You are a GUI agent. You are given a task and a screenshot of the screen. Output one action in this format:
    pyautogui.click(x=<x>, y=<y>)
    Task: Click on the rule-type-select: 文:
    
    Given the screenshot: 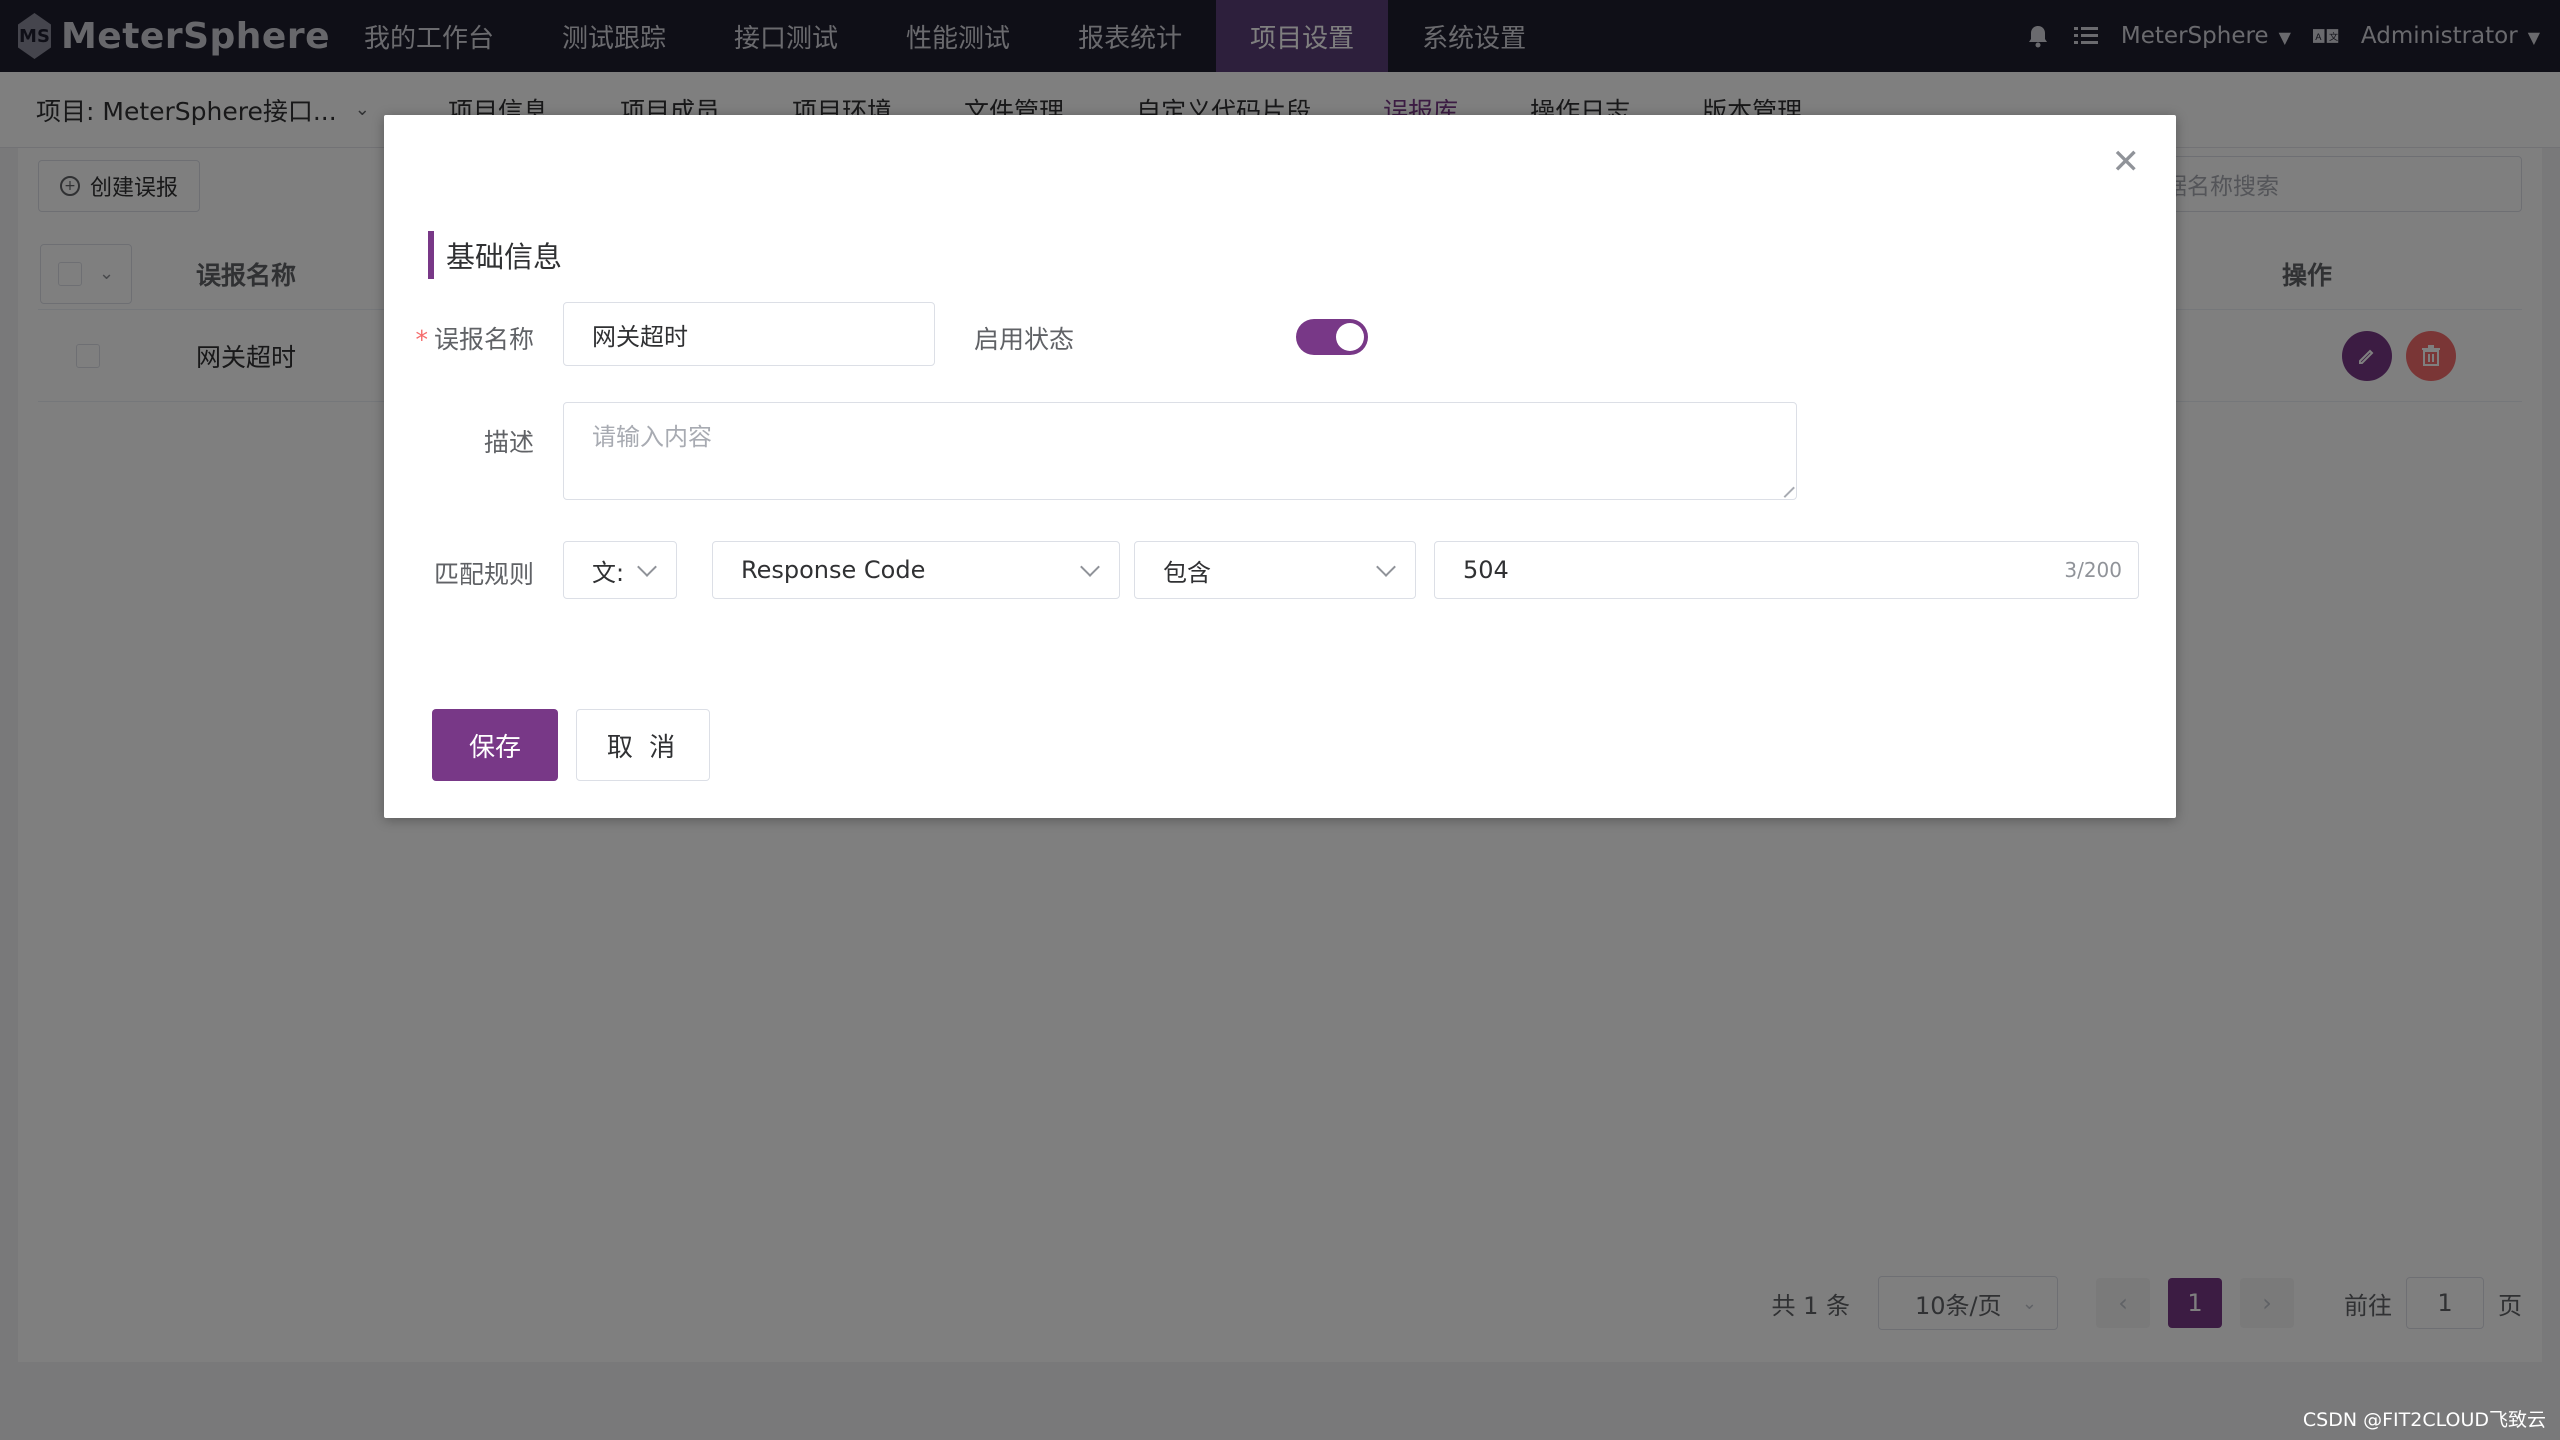 What is the action you would take?
    pyautogui.click(x=620, y=570)
    